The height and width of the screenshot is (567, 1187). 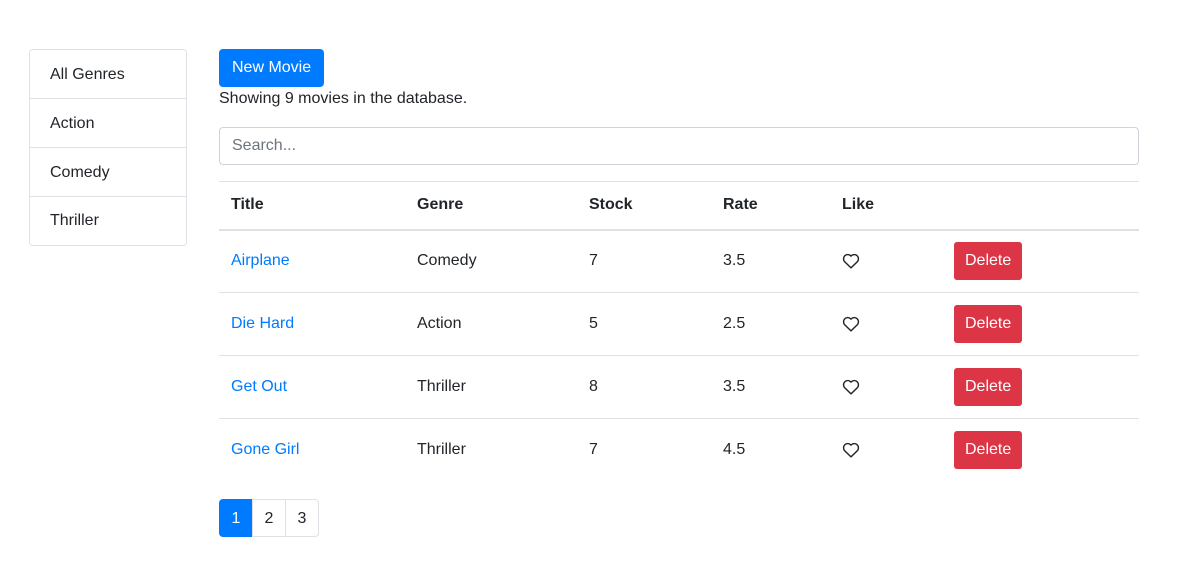 I want to click on column-header-like: Like, so click(x=886, y=206).